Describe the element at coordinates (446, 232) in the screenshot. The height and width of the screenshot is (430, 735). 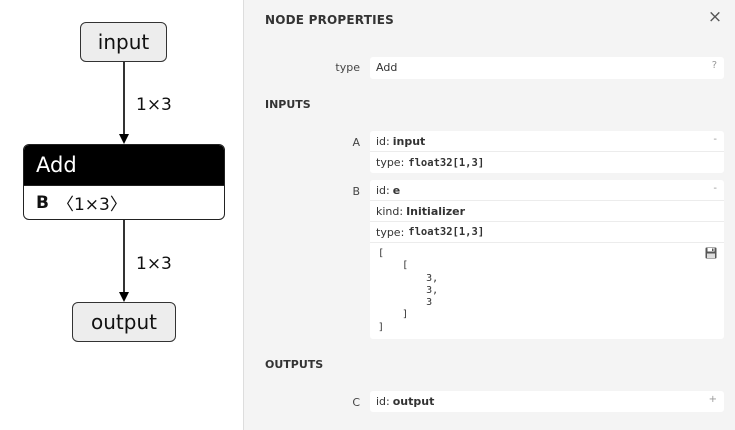
I see `input-b-type: float32[1,3]` at that location.